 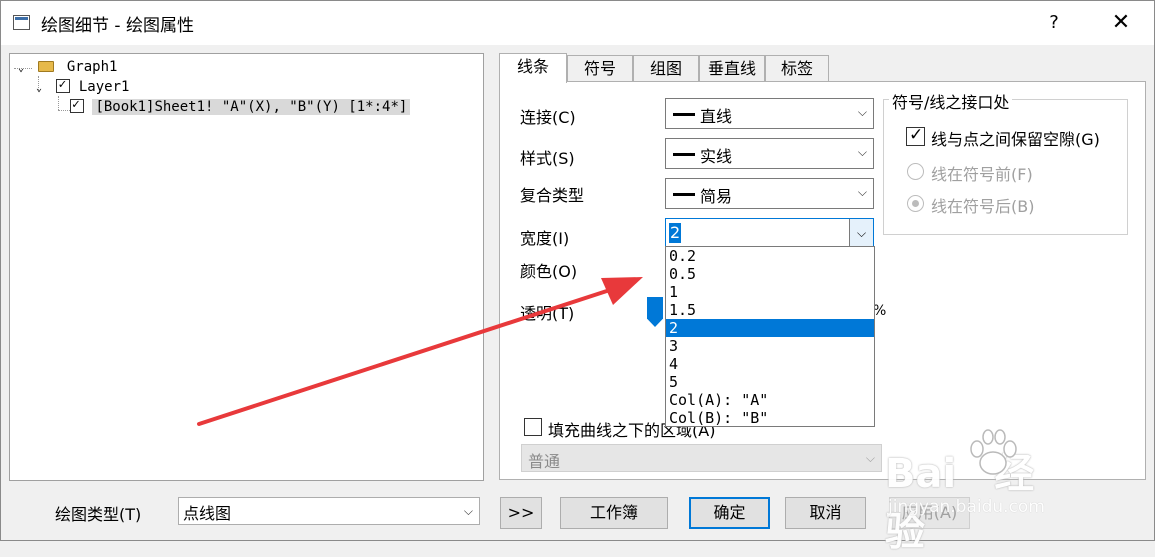 What do you see at coordinates (965, 492) in the screenshot?
I see `baidu-watermark: Bai 经验 jingyan.baidu.com` at bounding box center [965, 492].